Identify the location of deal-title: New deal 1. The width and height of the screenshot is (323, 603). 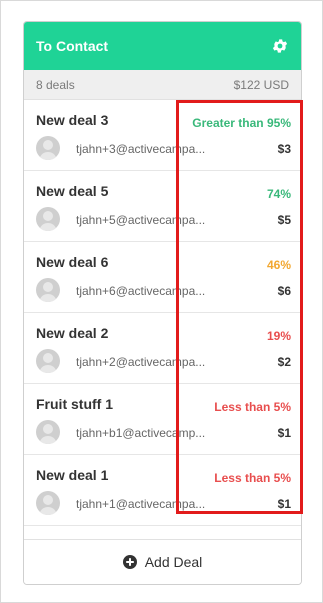
(72, 475).